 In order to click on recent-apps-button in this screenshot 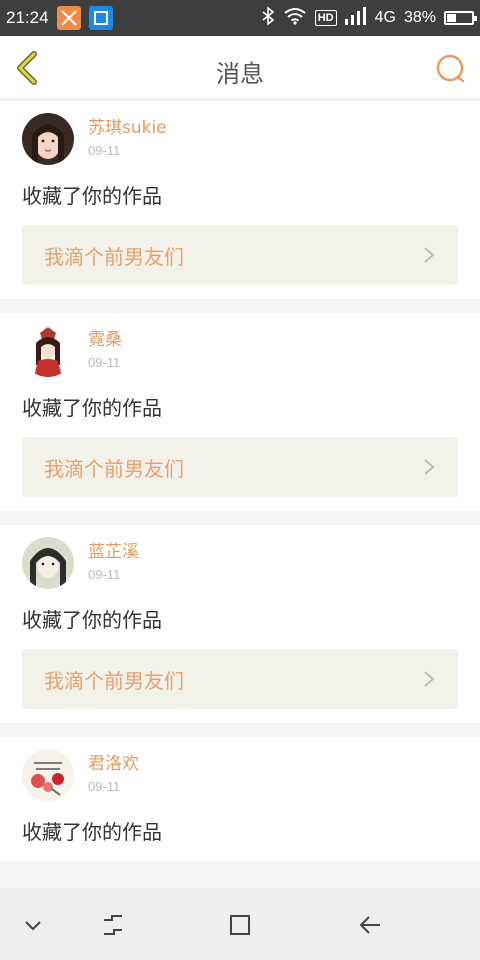, I will do `click(113, 925)`.